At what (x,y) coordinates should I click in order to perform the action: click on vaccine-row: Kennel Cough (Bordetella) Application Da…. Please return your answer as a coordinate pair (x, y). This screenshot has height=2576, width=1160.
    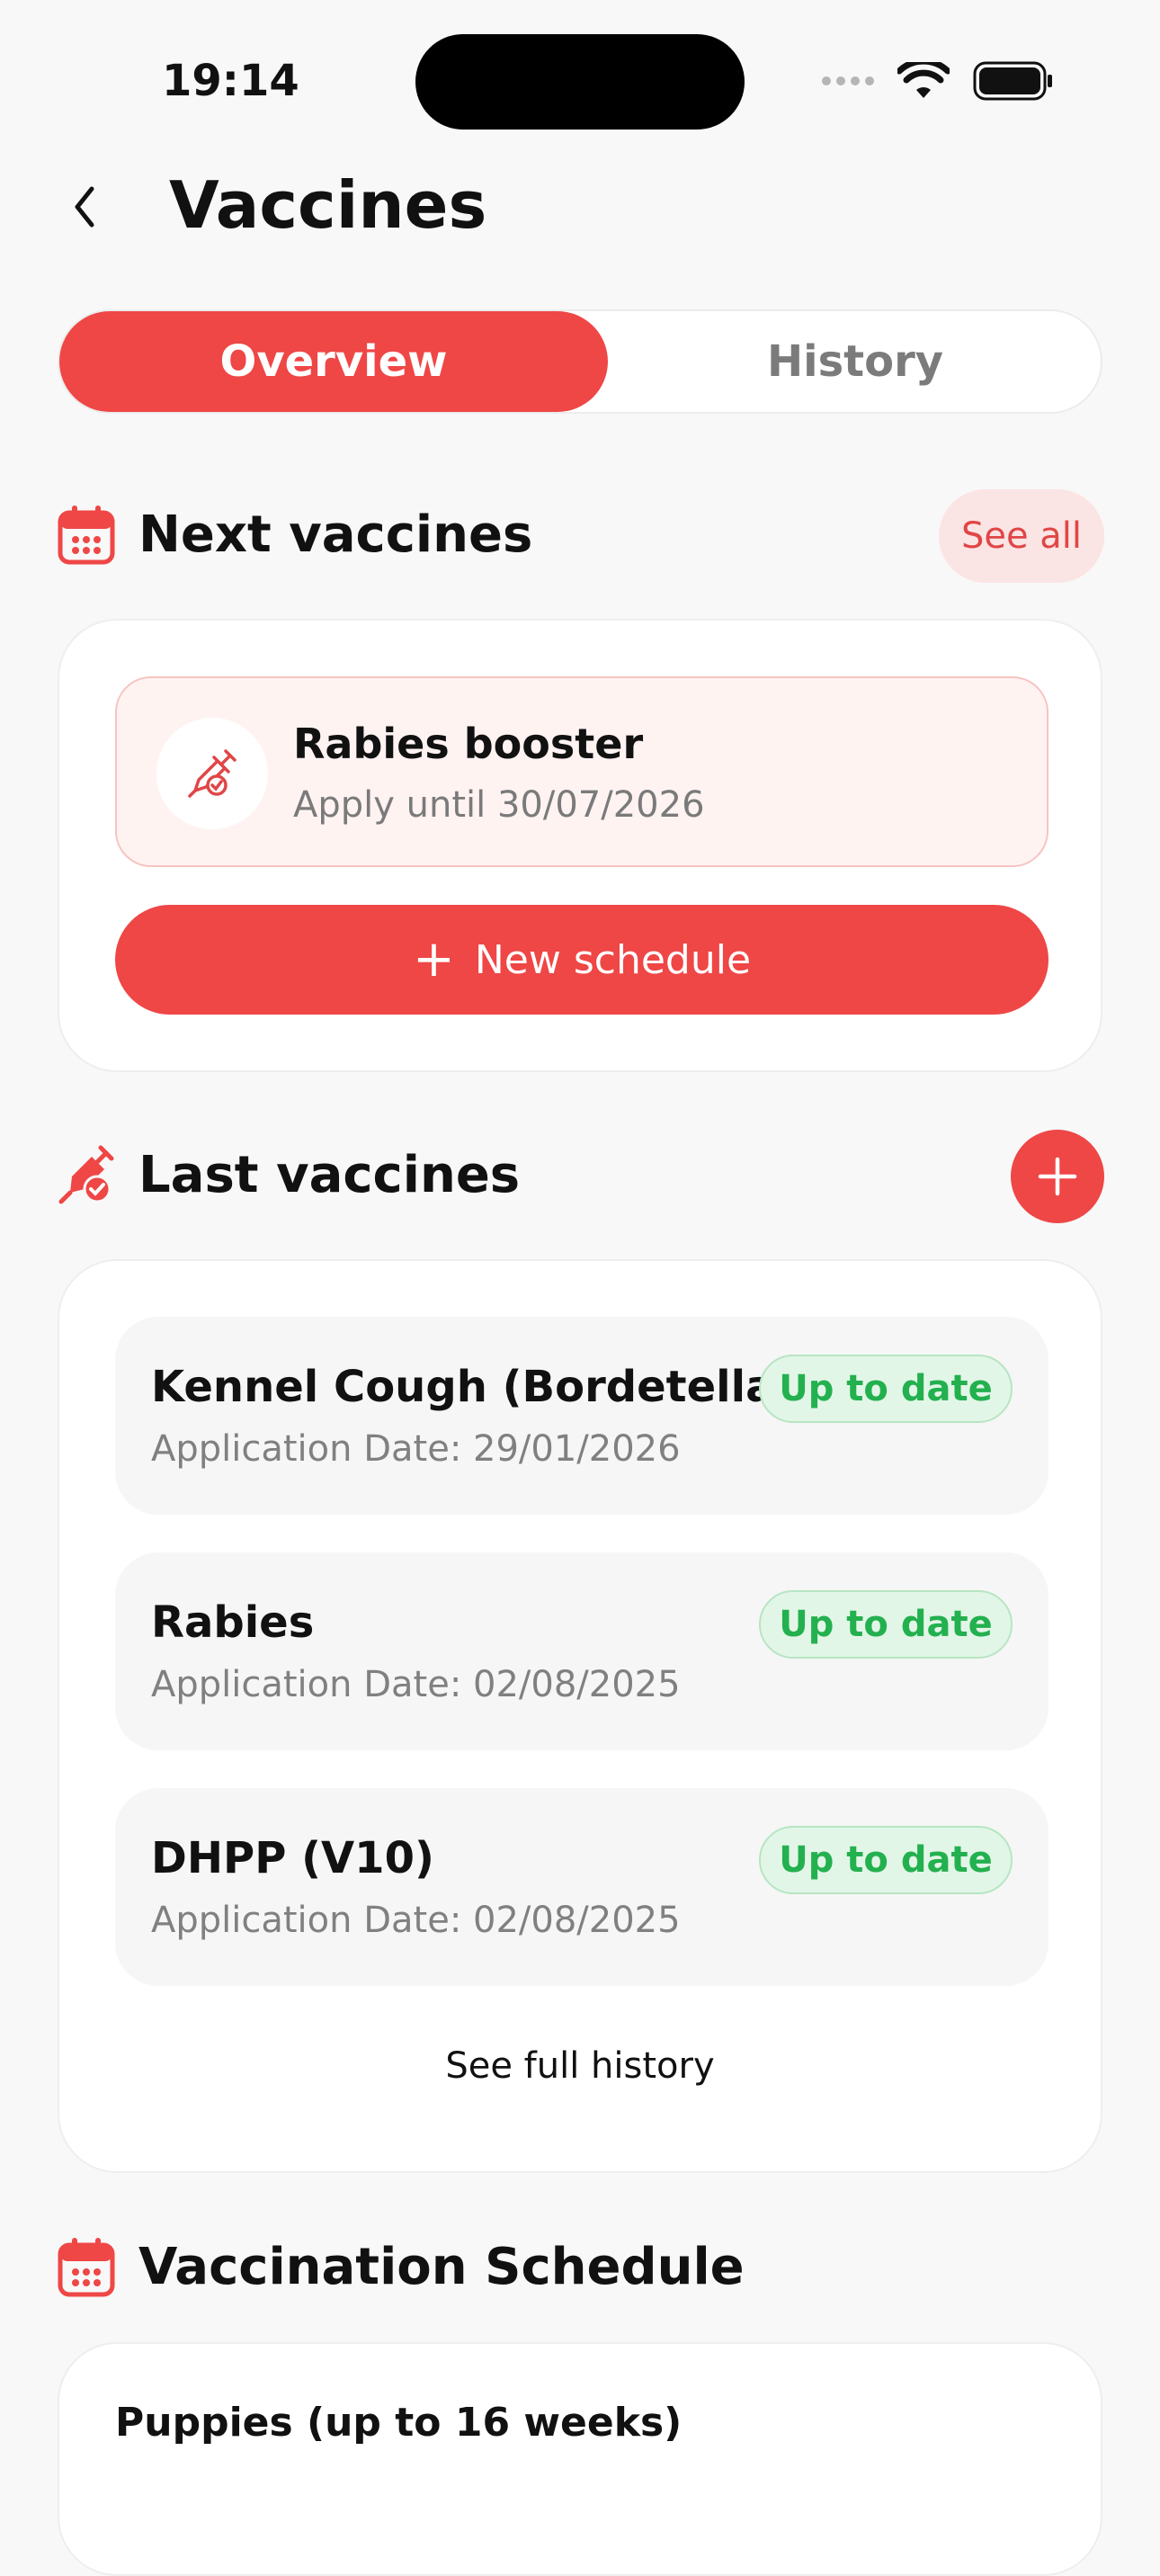
    Looking at the image, I should click on (581, 1416).